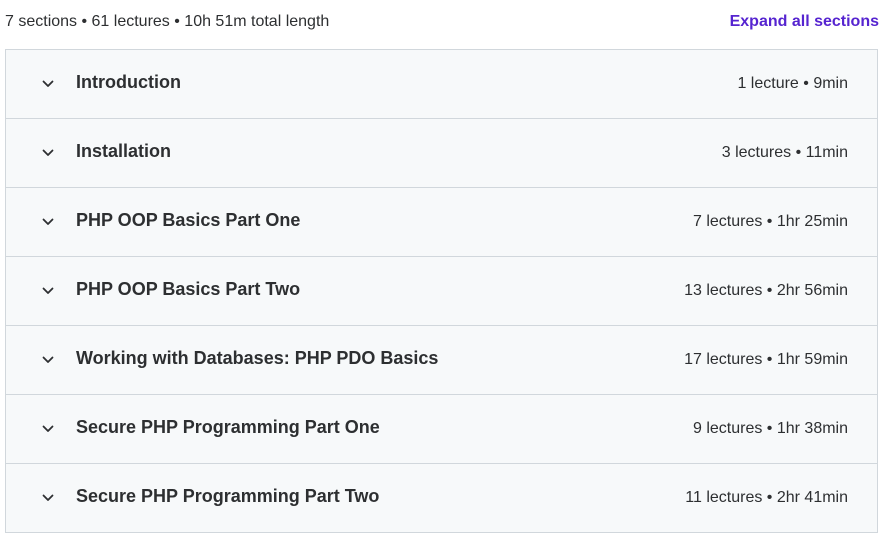  I want to click on section-title: Working with Databases: PHP PDO Basics, so click(257, 358).